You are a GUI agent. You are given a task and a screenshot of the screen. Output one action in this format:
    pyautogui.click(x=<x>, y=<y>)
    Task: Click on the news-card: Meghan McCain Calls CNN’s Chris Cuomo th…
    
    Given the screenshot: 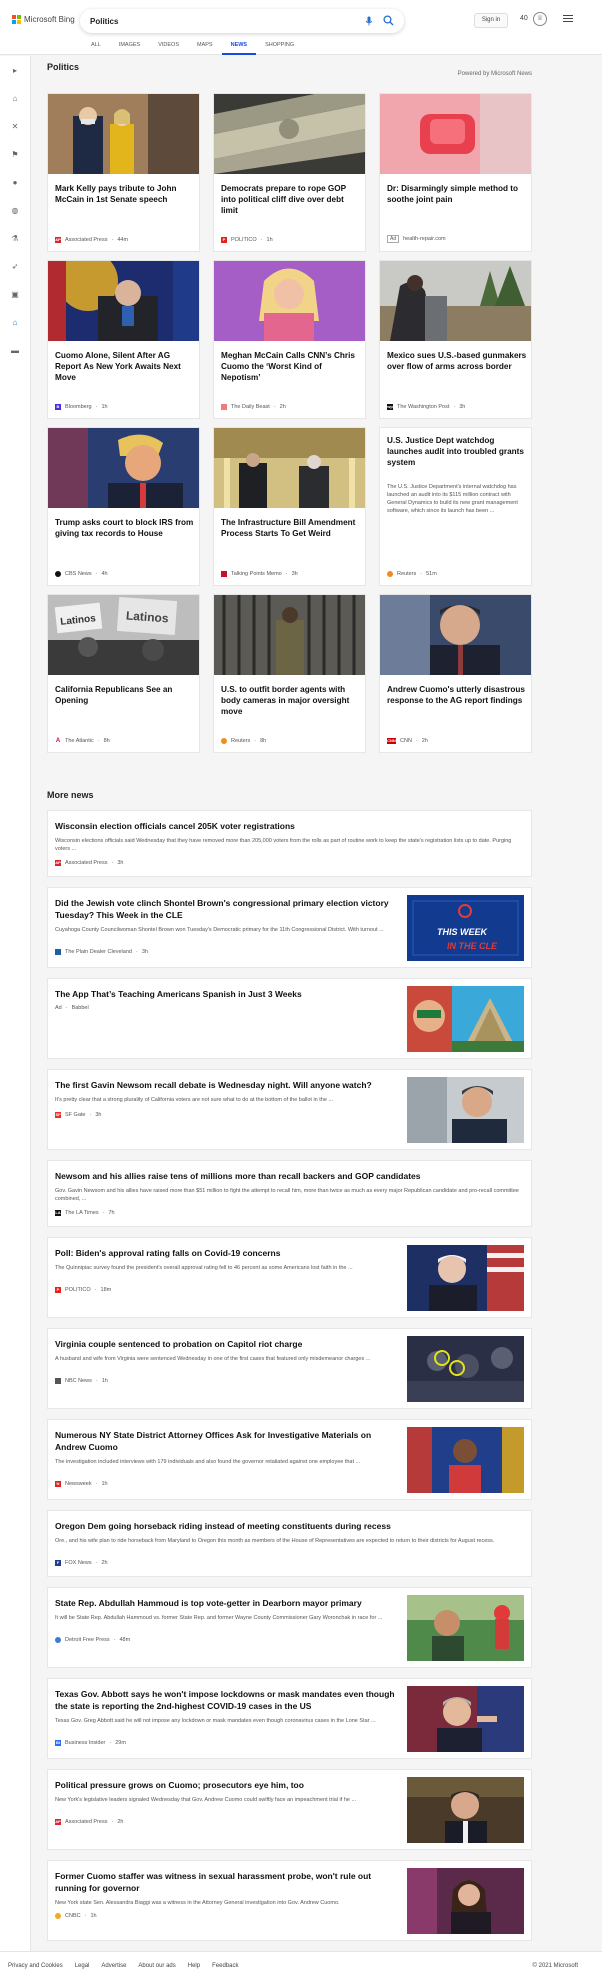 What is the action you would take?
    pyautogui.click(x=289, y=339)
    